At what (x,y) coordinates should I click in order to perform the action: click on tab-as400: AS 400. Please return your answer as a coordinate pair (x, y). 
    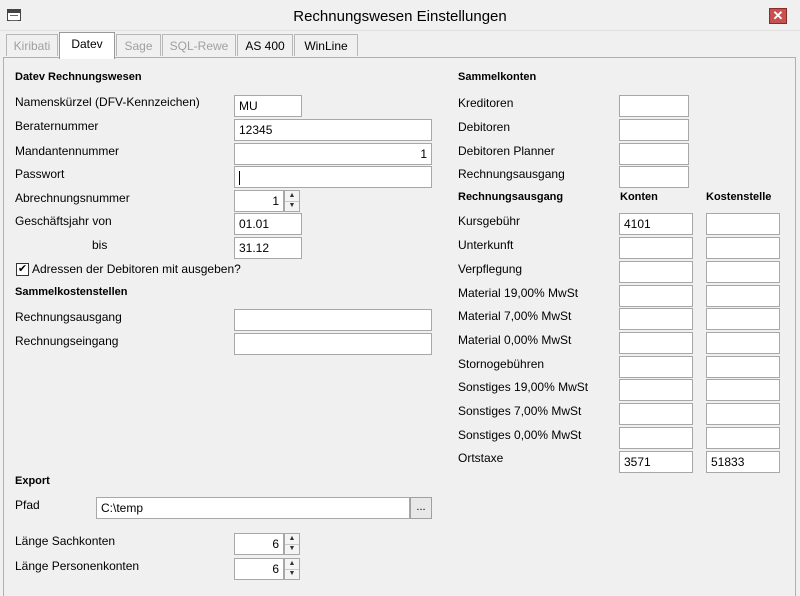
    Looking at the image, I should click on (265, 45).